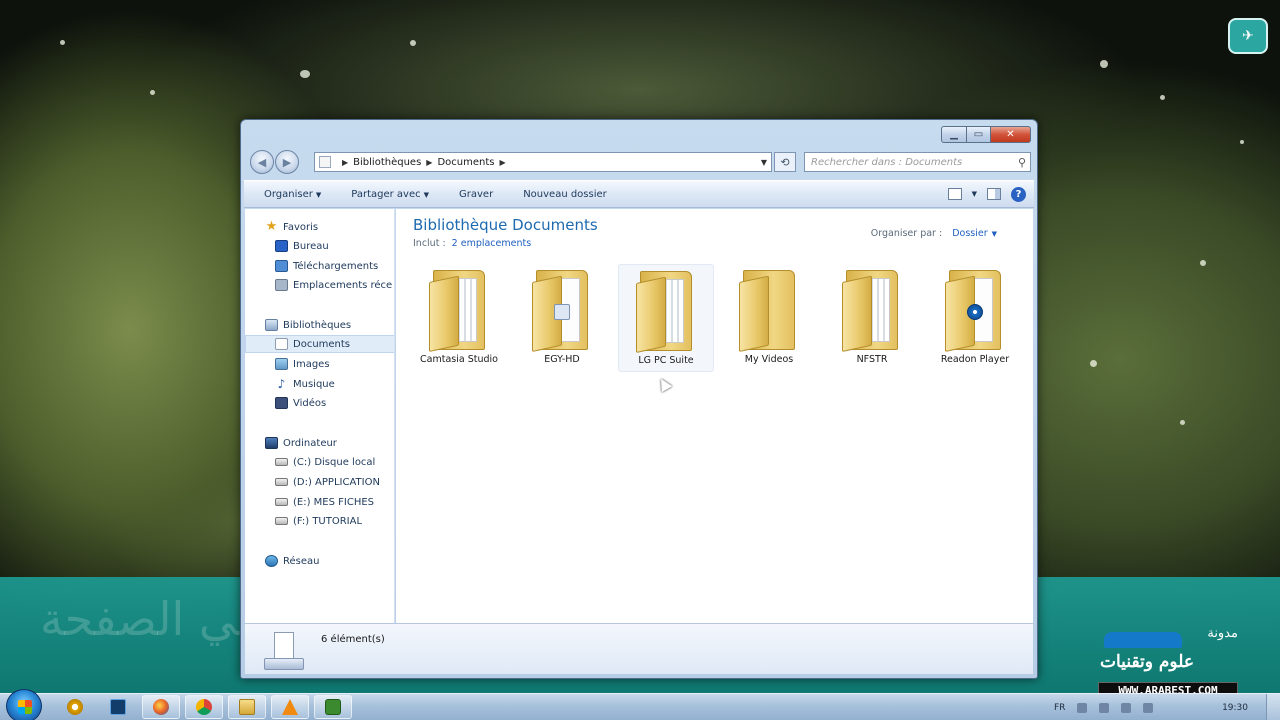 The image size is (1280, 720). Describe the element at coordinates (969, 233) in the screenshot. I see `arrange-by-dropdown: Dossier` at that location.